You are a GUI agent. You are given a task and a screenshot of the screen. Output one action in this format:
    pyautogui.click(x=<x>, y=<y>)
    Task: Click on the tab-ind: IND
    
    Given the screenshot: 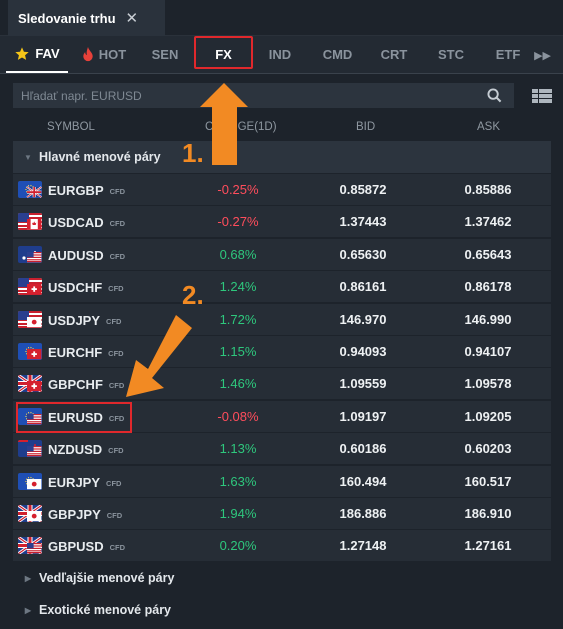 What is the action you would take?
    pyautogui.click(x=280, y=54)
    